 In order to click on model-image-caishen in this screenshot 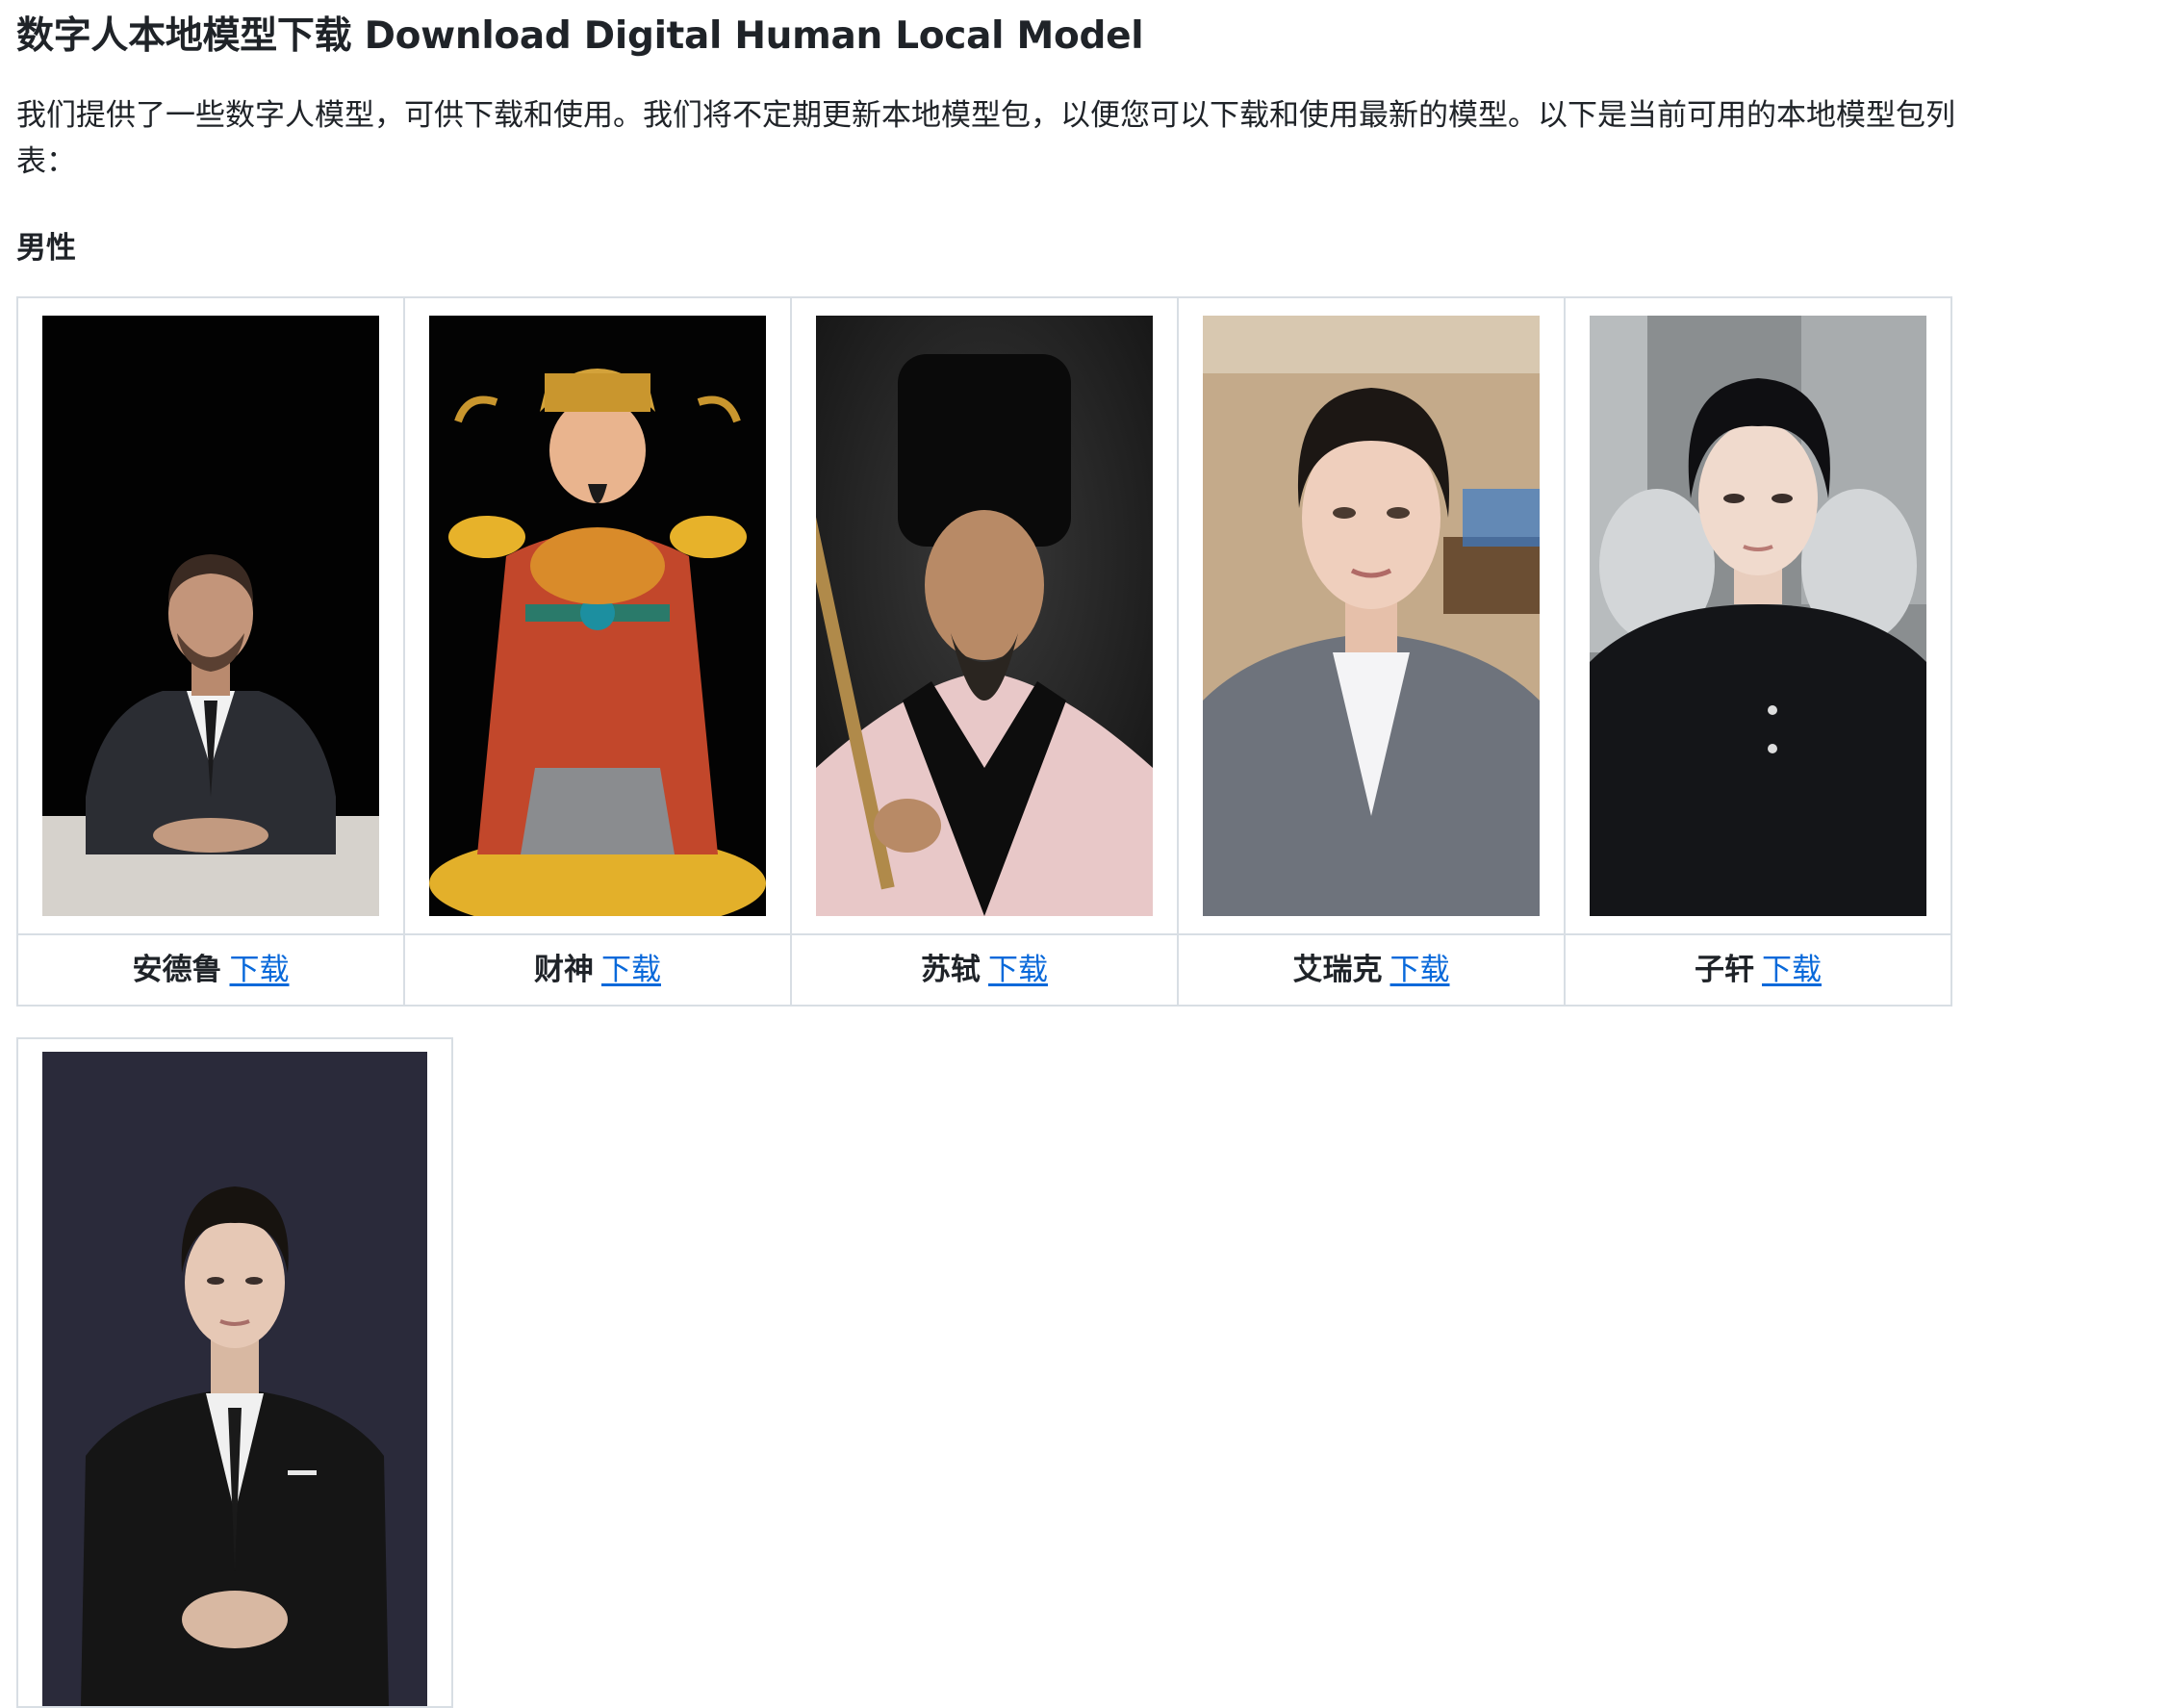, I will do `click(597, 616)`.